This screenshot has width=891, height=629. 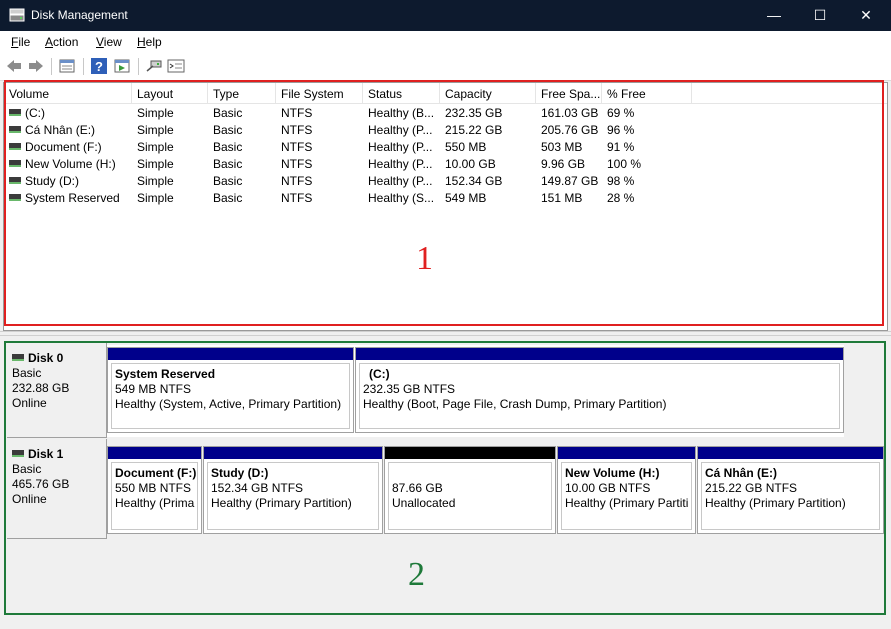 I want to click on pane-splitter, so click(x=445, y=333).